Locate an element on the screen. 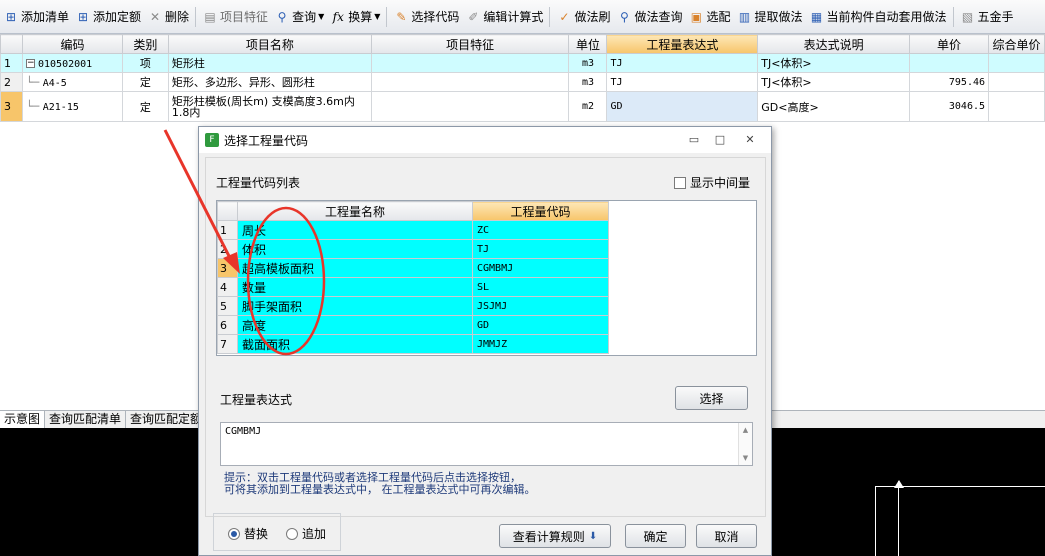  table-row: 6 高度 GD is located at coordinates (413, 325).